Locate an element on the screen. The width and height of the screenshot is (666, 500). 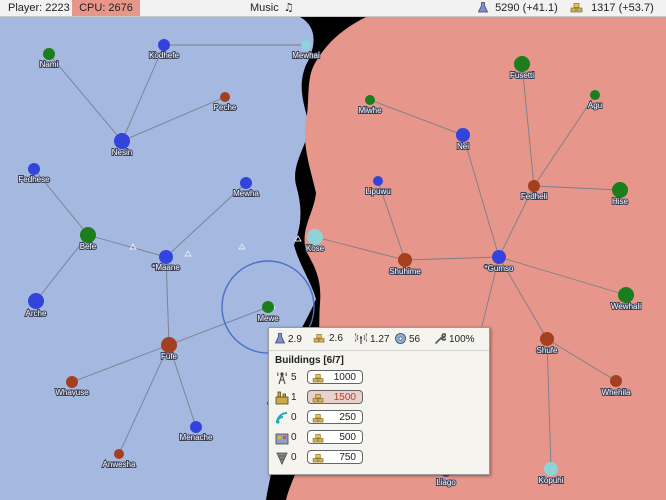
research-counter: 5290 (+41.1) is located at coordinates (518, 8).